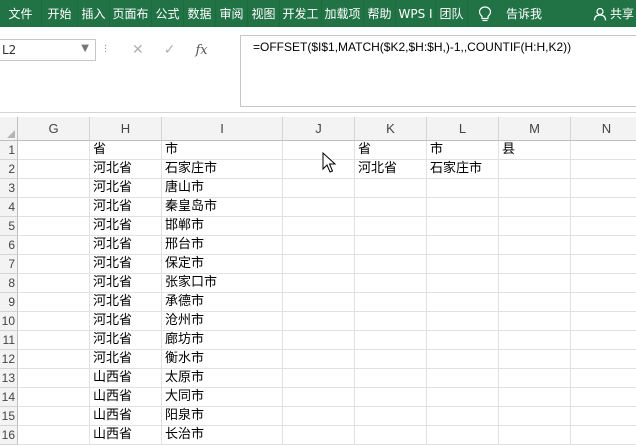 The height and width of the screenshot is (447, 636). Describe the element at coordinates (319, 378) in the screenshot. I see `cell-j13` at that location.